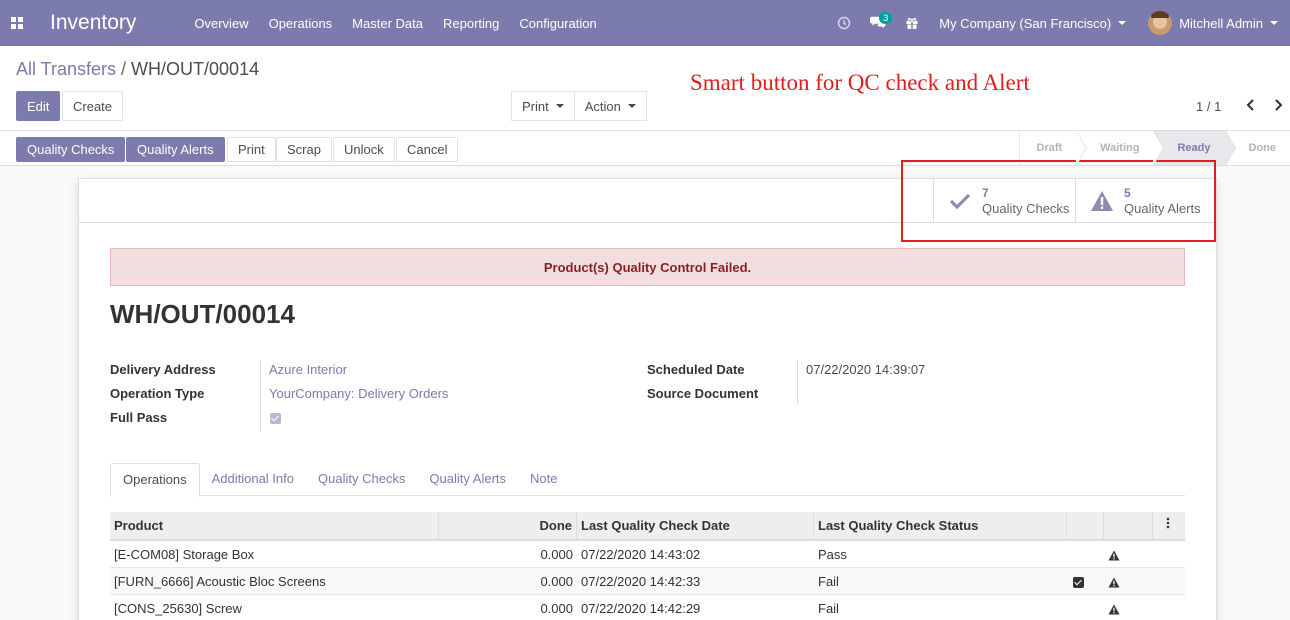 The height and width of the screenshot is (620, 1290). I want to click on breadcrumb-all-transfers: All Transfers, so click(66, 69).